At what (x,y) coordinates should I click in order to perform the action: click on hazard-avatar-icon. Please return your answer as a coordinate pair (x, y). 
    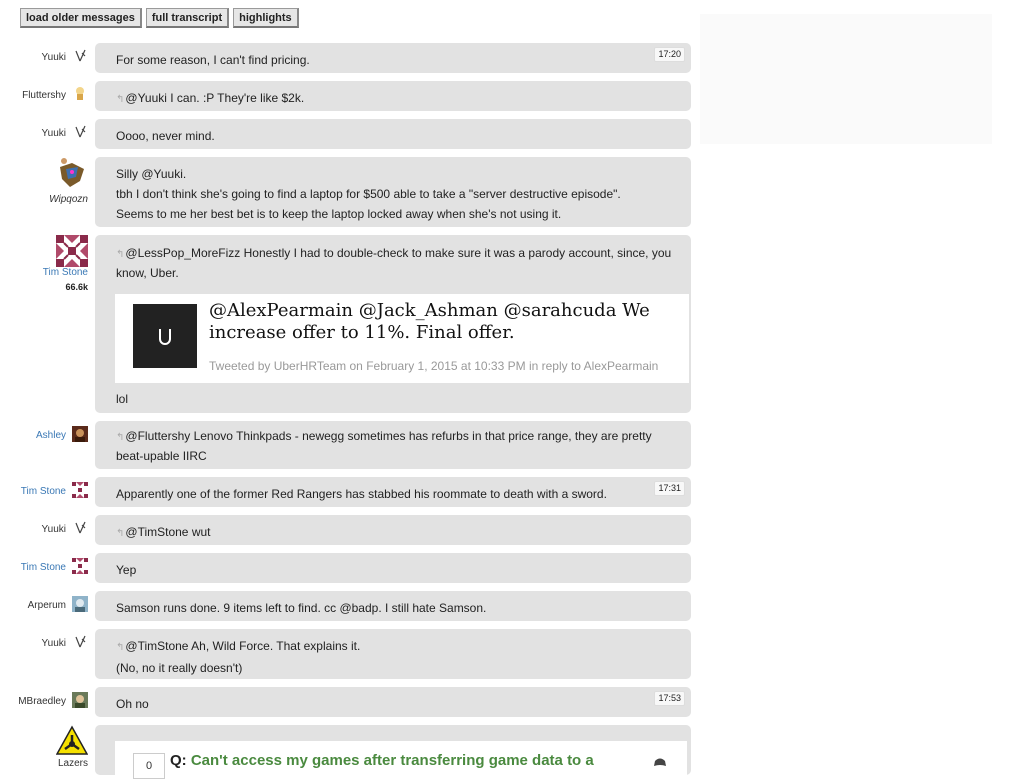
    Looking at the image, I should click on (72, 740).